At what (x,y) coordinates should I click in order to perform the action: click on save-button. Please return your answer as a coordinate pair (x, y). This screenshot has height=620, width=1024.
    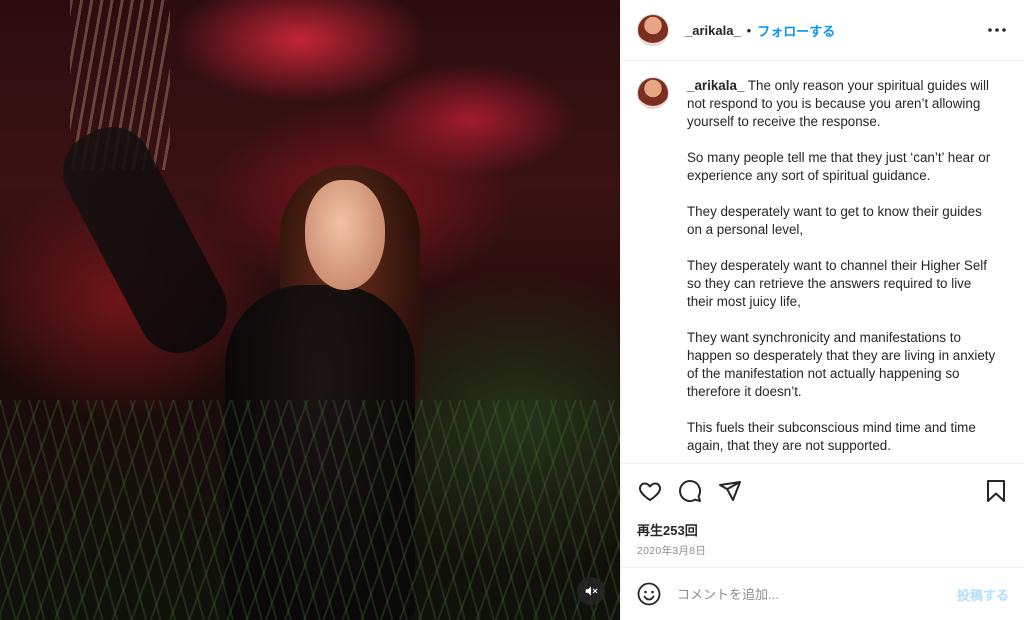
    Looking at the image, I should click on (996, 491).